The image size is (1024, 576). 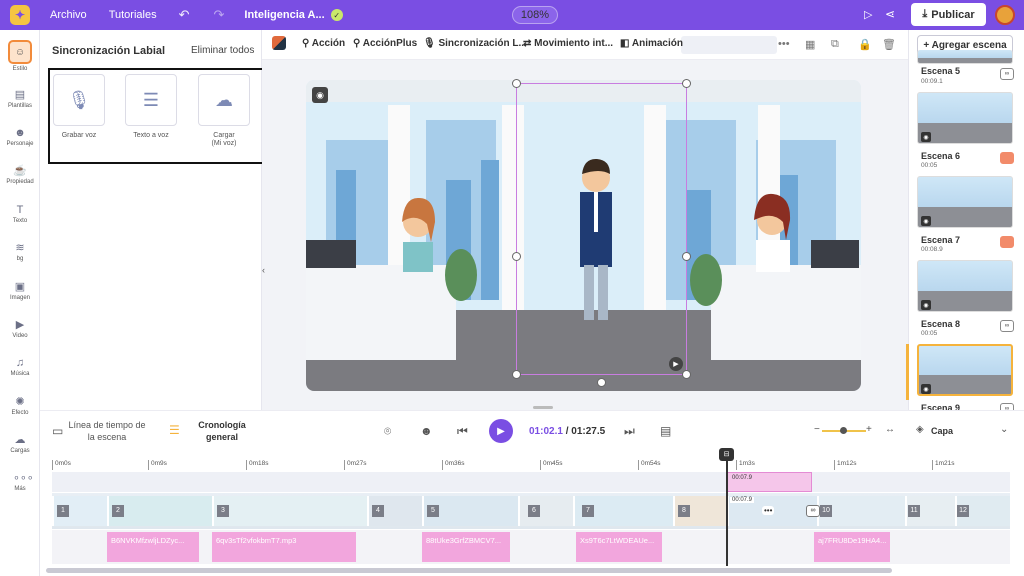 I want to click on nav-item-bg: ≋ bg, so click(x=20, y=252).